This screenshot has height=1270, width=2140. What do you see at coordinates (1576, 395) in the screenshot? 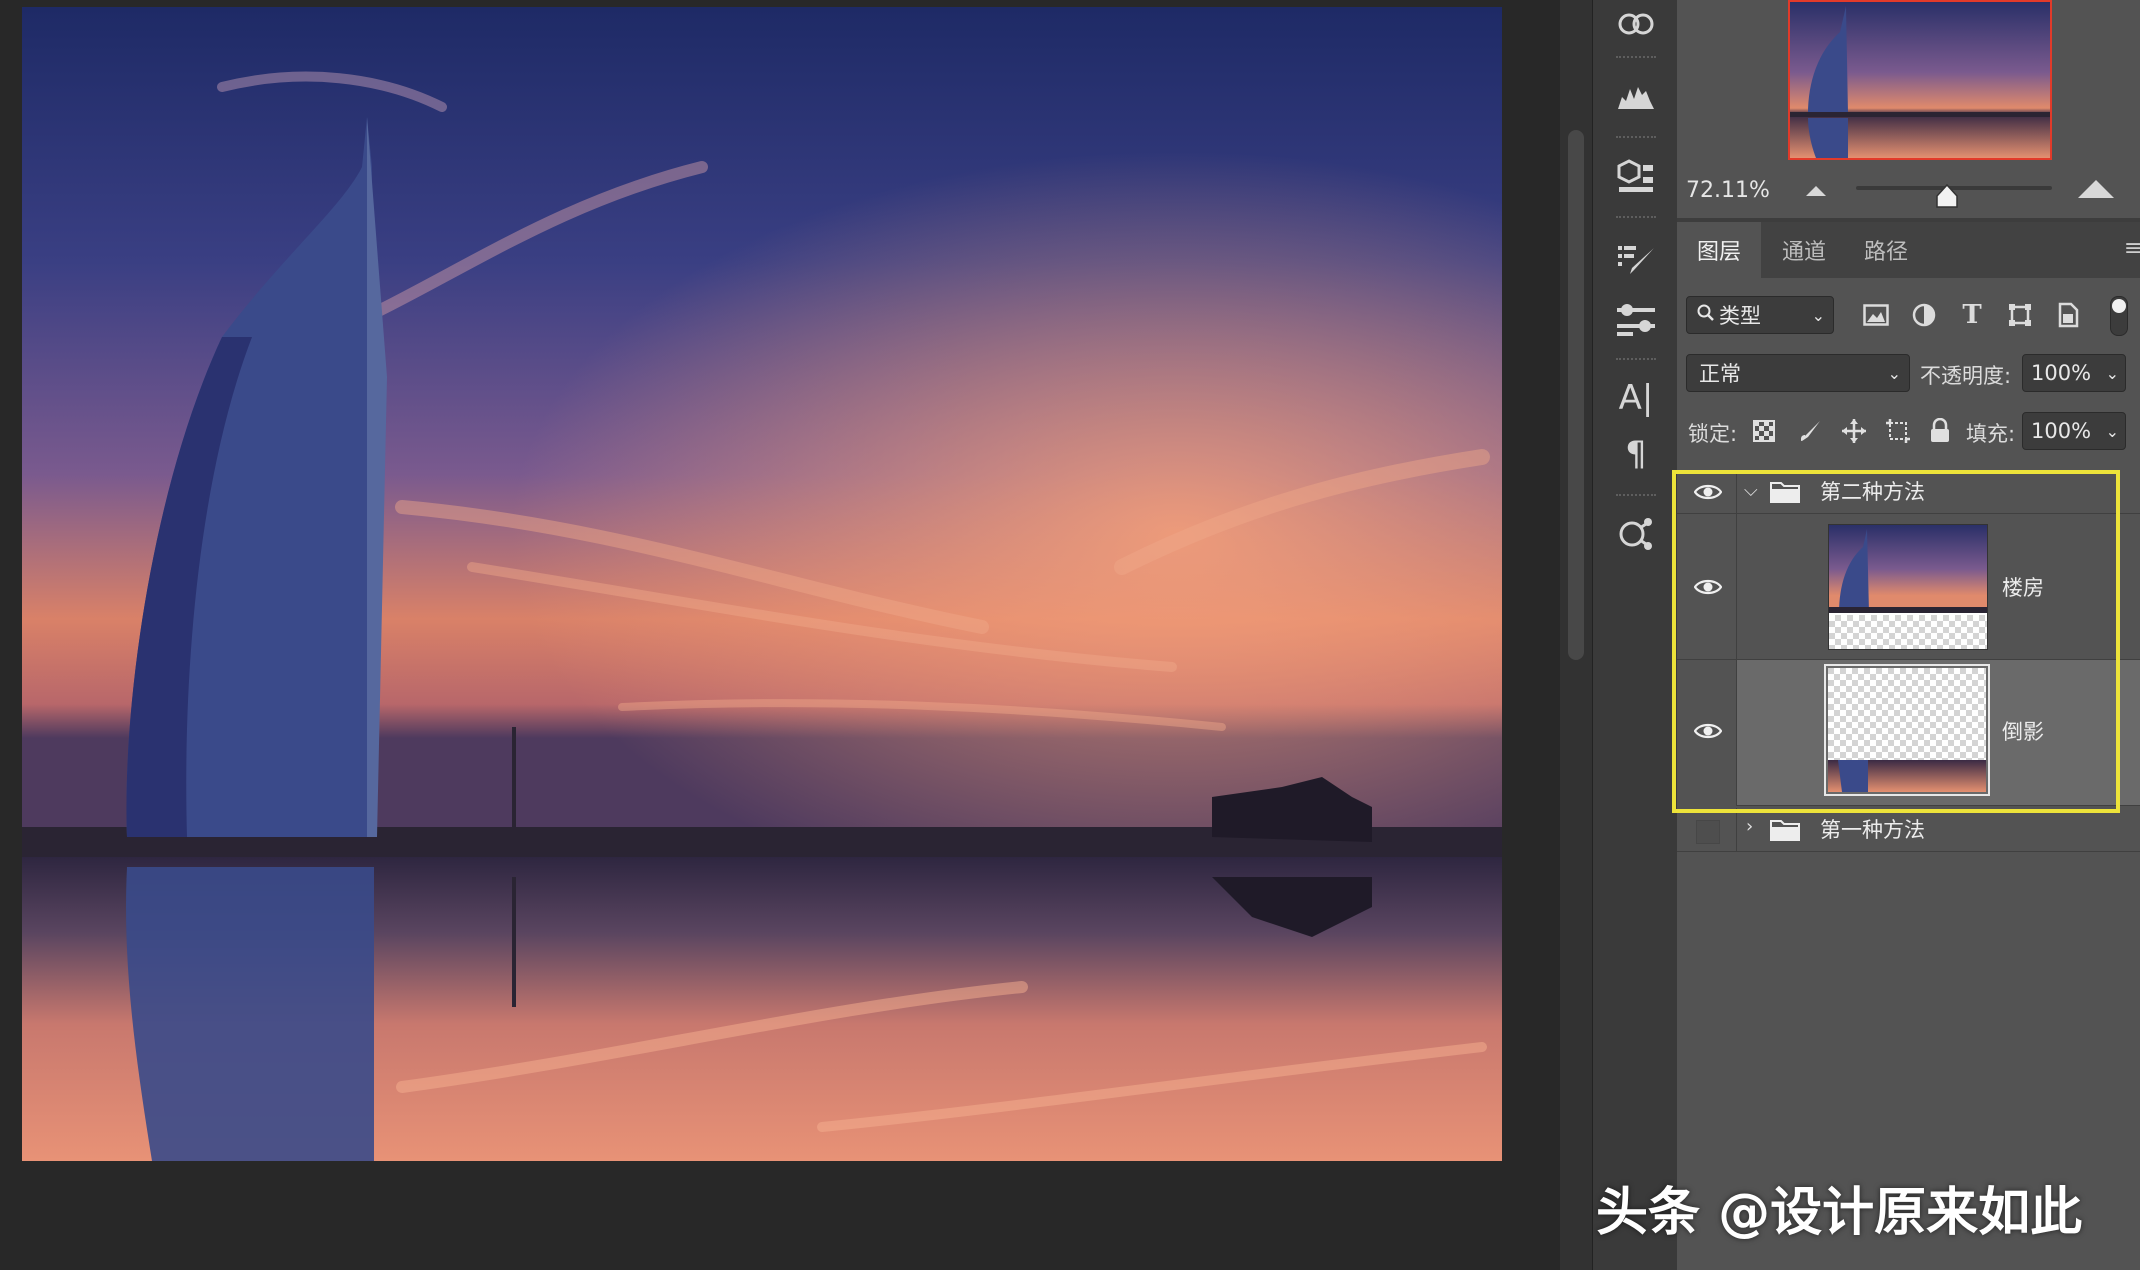
I see `canvas-scrollbar-thumb` at bounding box center [1576, 395].